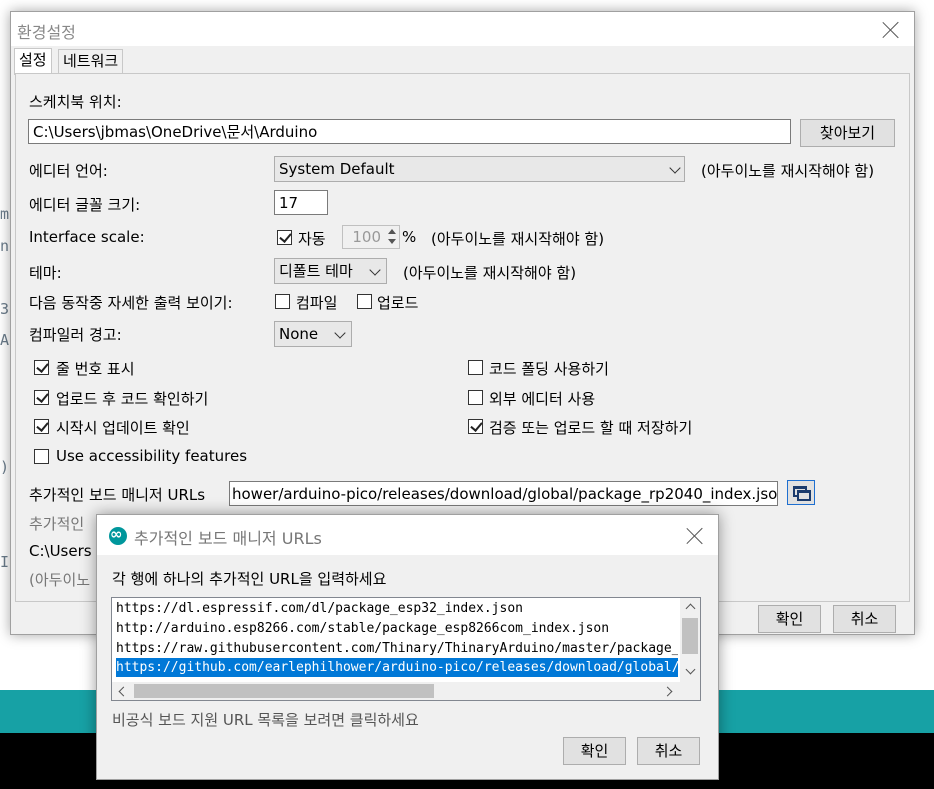 This screenshot has height=789, width=934. What do you see at coordinates (152, 456) in the screenshot?
I see `accessibility-label: Use accessibility features` at bounding box center [152, 456].